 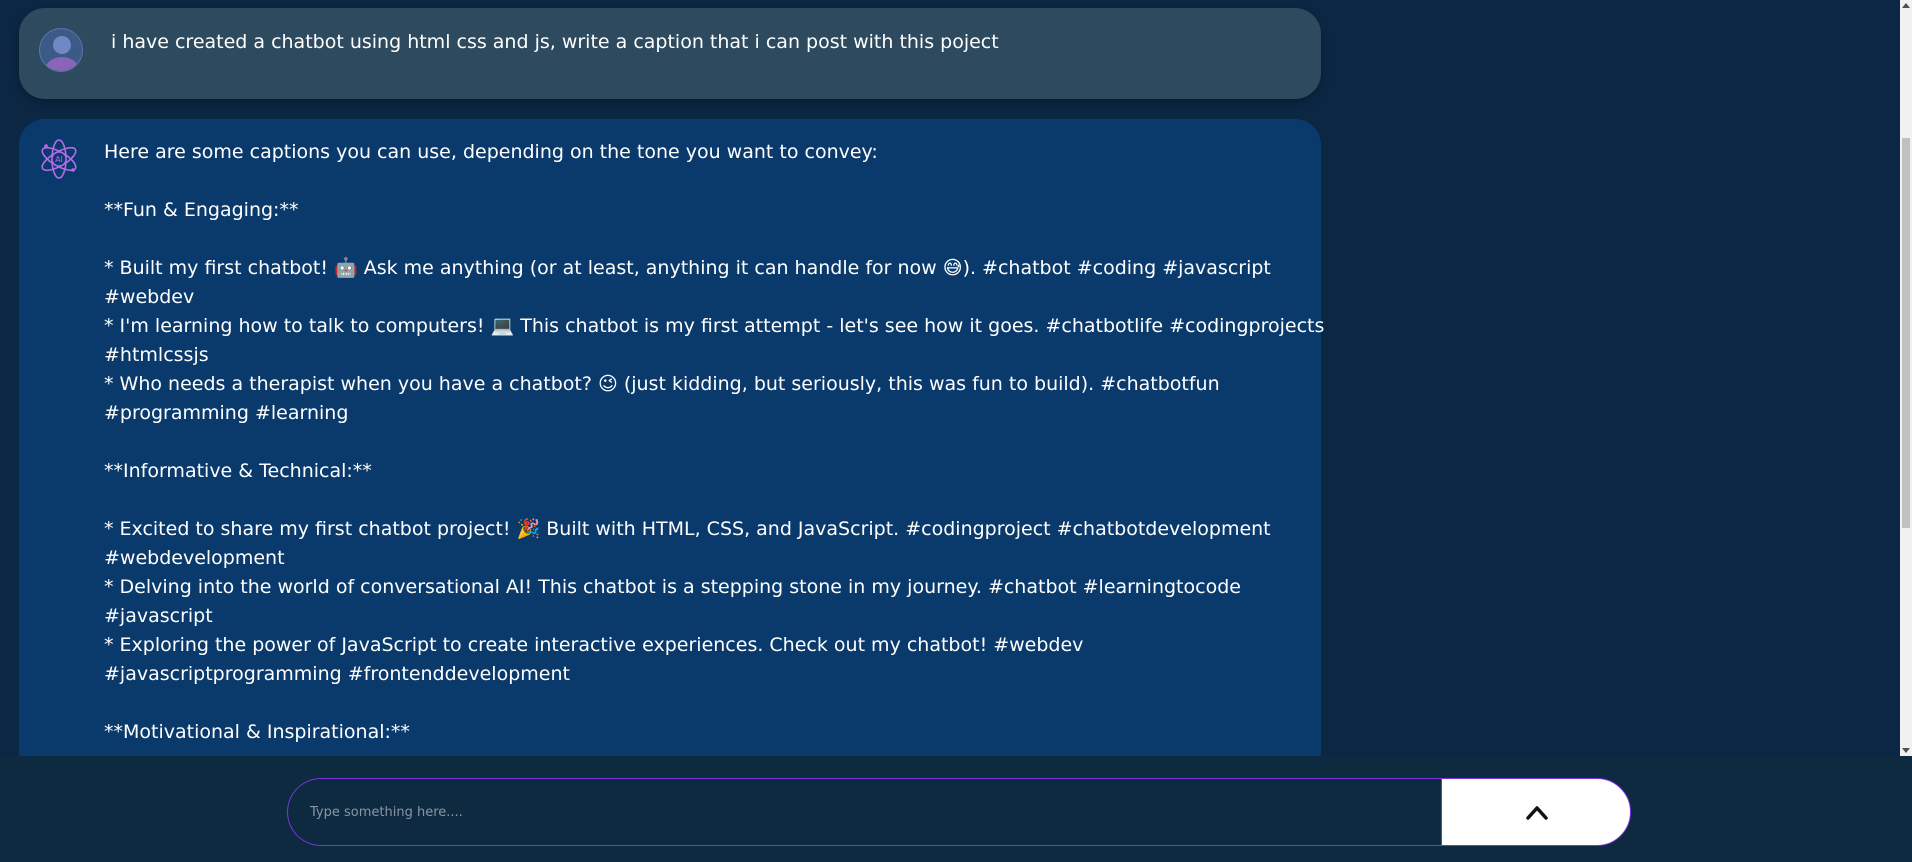 What do you see at coordinates (226, 413) in the screenshot?
I see `ai-message-line: #programming #learning` at bounding box center [226, 413].